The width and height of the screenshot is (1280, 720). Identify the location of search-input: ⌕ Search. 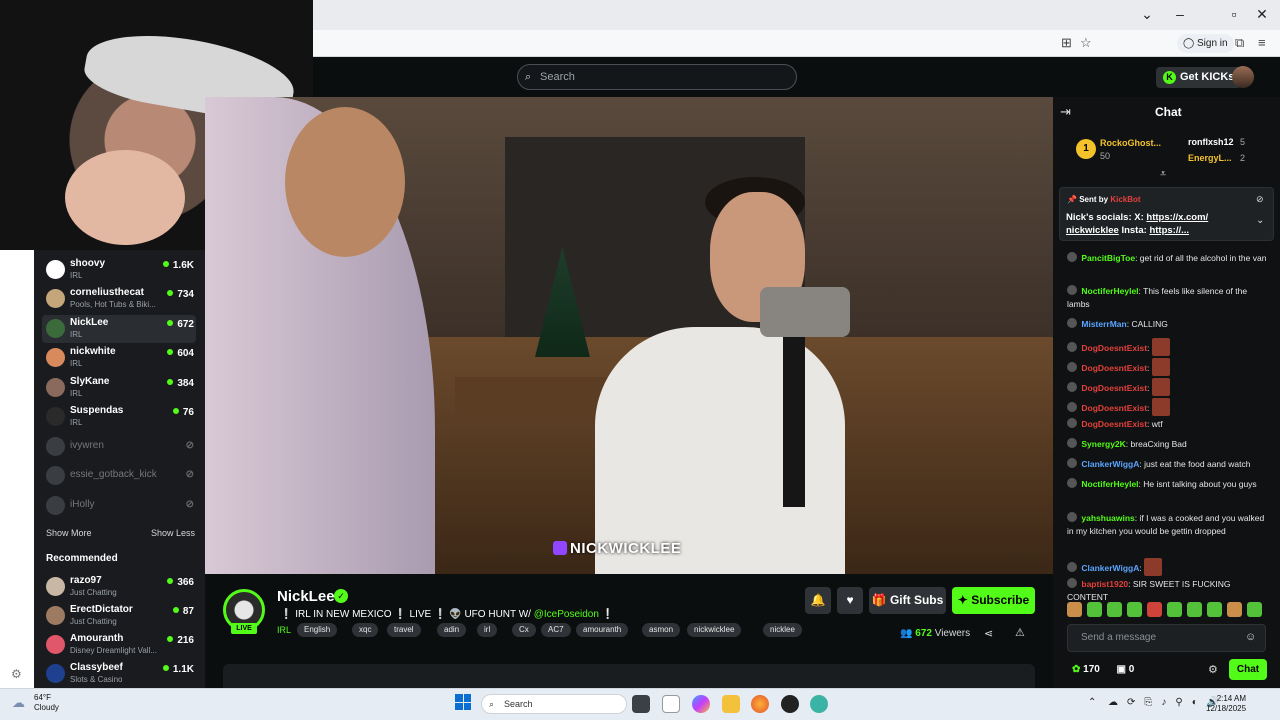
(657, 77).